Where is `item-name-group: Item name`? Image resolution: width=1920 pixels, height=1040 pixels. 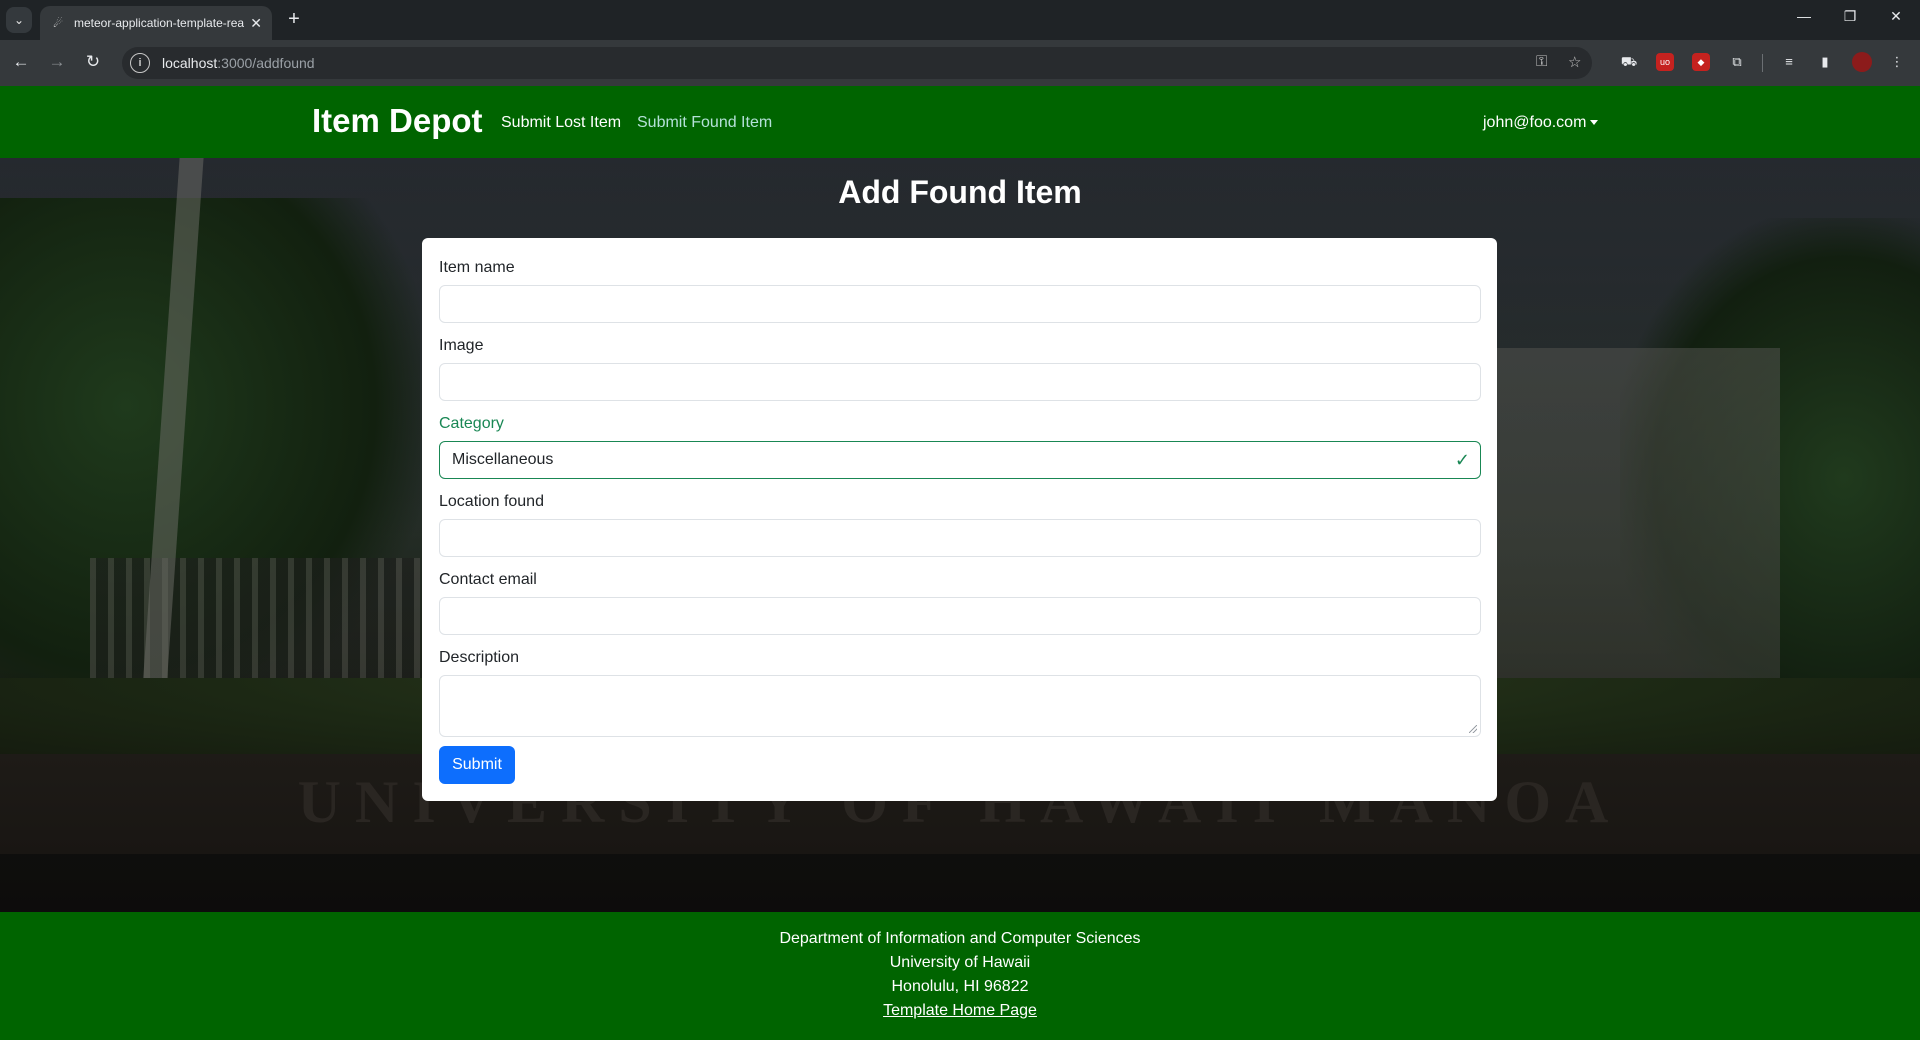 item-name-group: Item name is located at coordinates (960, 291).